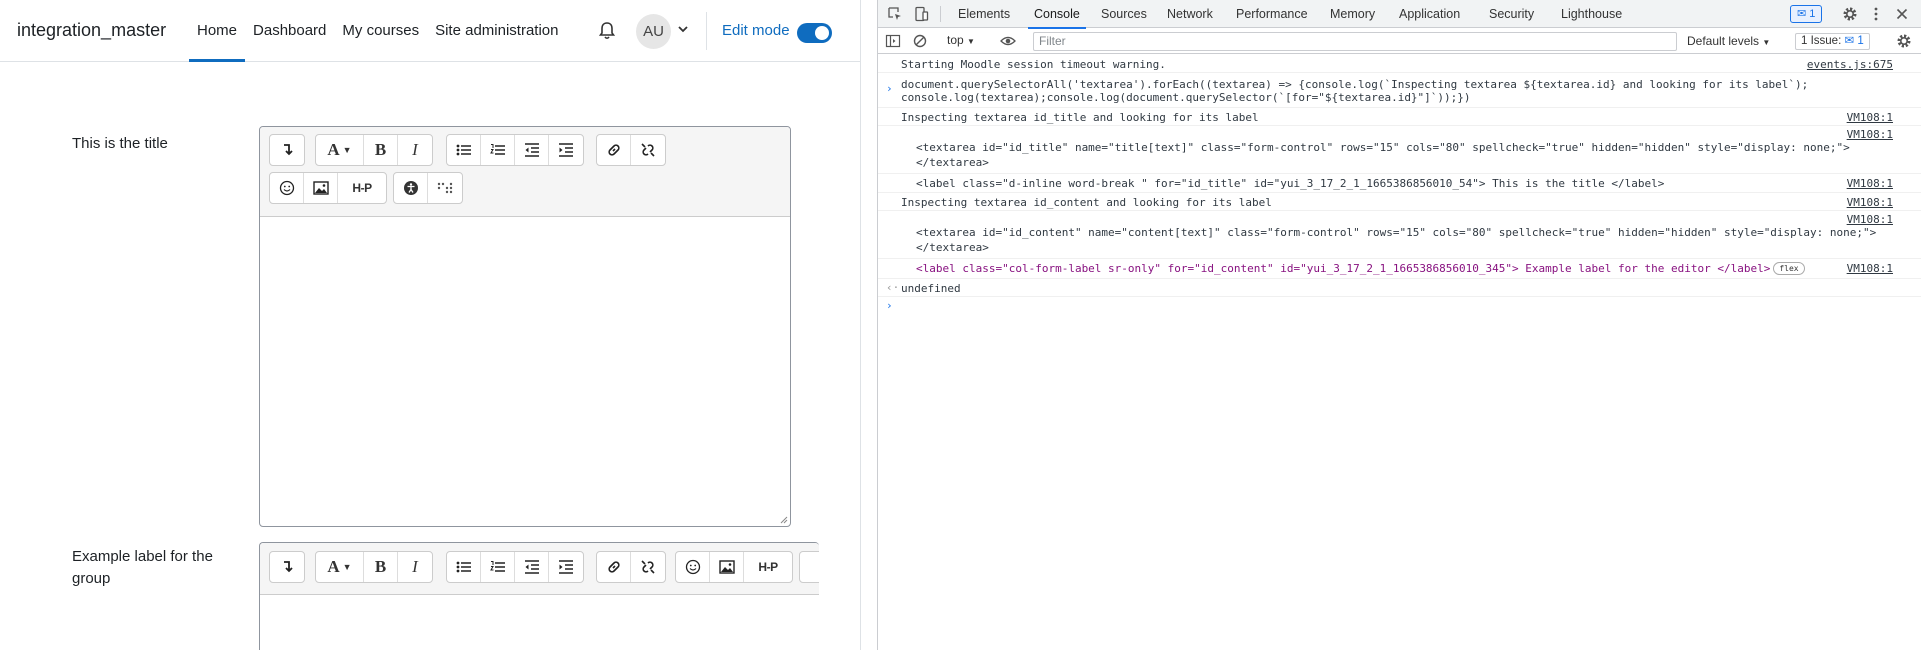  What do you see at coordinates (496, 31) in the screenshot?
I see `nav-site-administration: Site administration` at bounding box center [496, 31].